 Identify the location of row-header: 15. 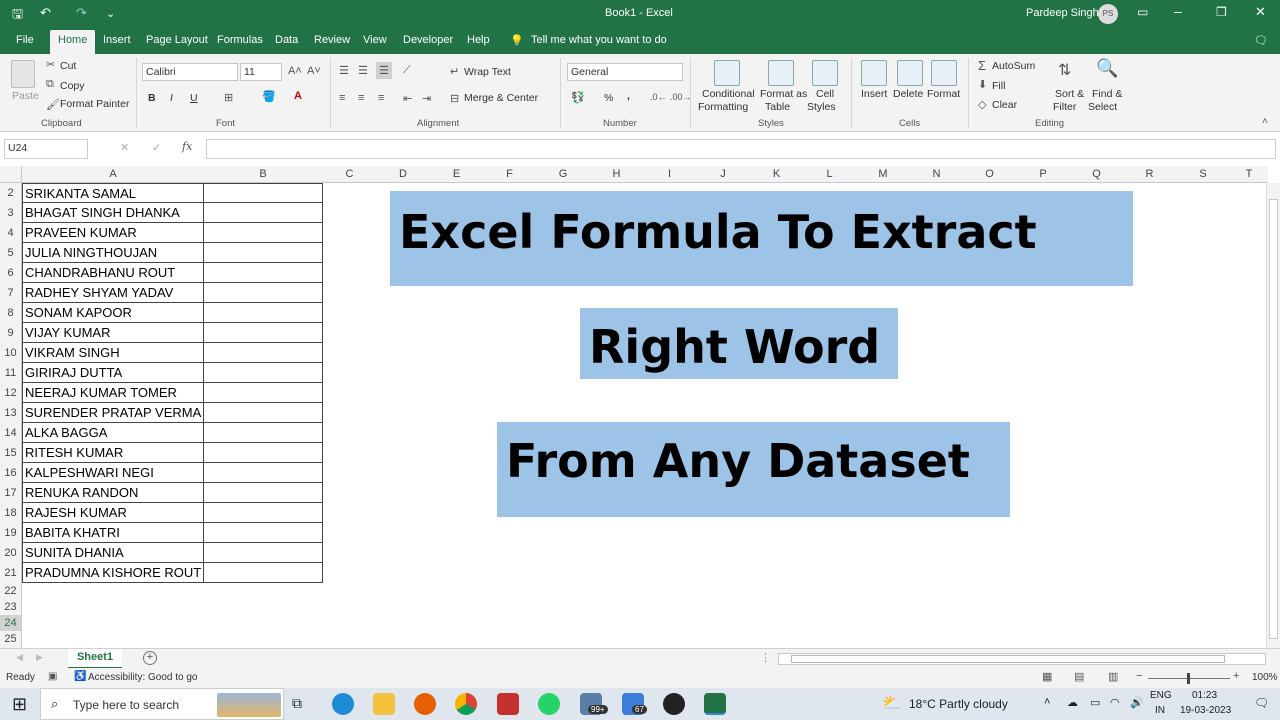
(11, 453).